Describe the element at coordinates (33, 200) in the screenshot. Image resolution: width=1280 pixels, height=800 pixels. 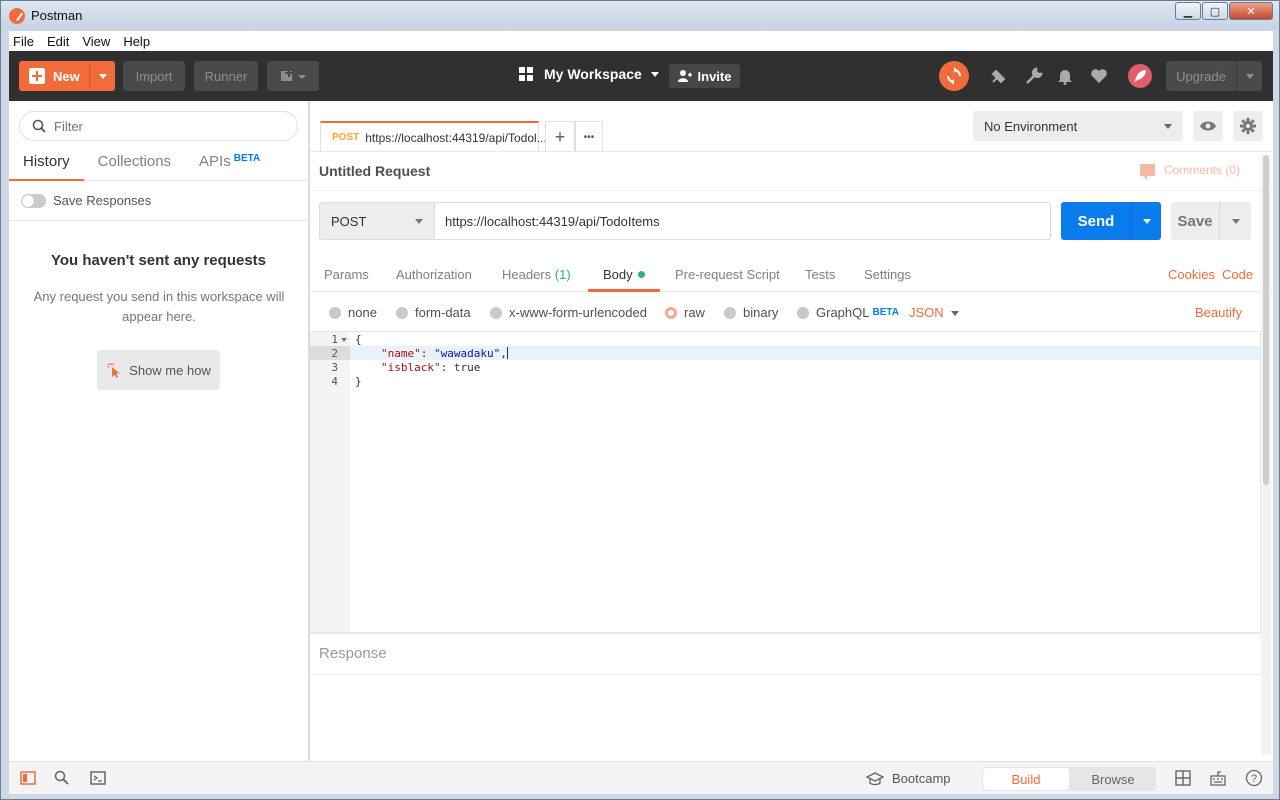
I see `toggle-switch` at that location.